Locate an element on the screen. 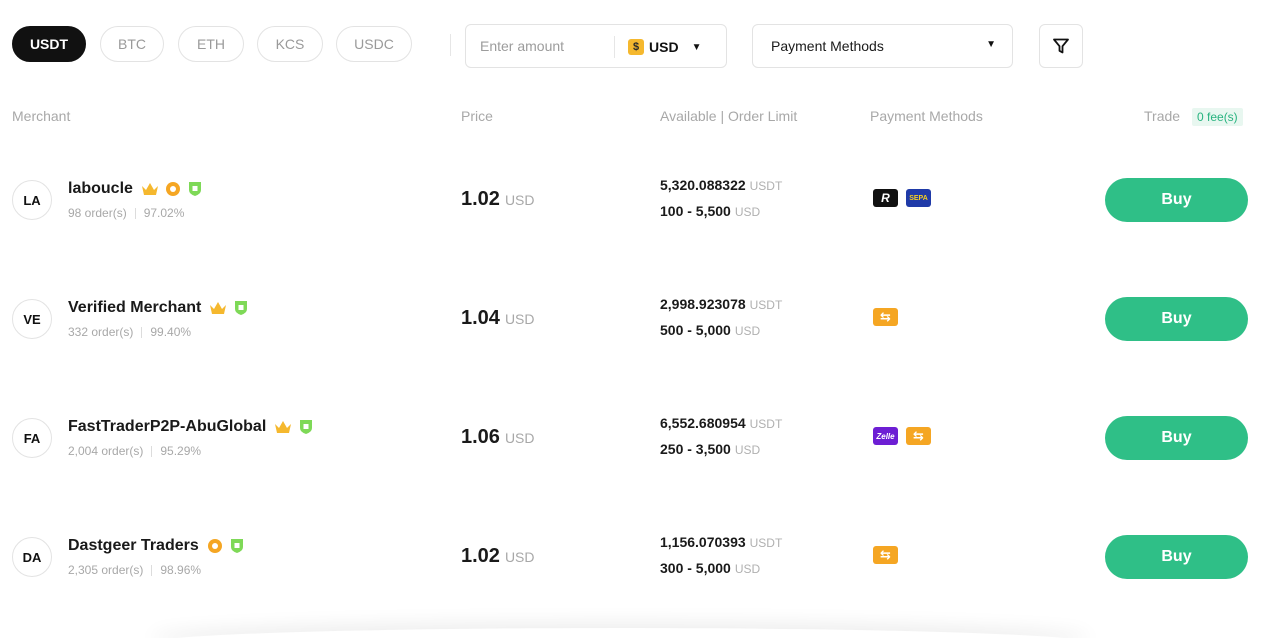  coin-tab-kcs: KCS is located at coordinates (290, 44).